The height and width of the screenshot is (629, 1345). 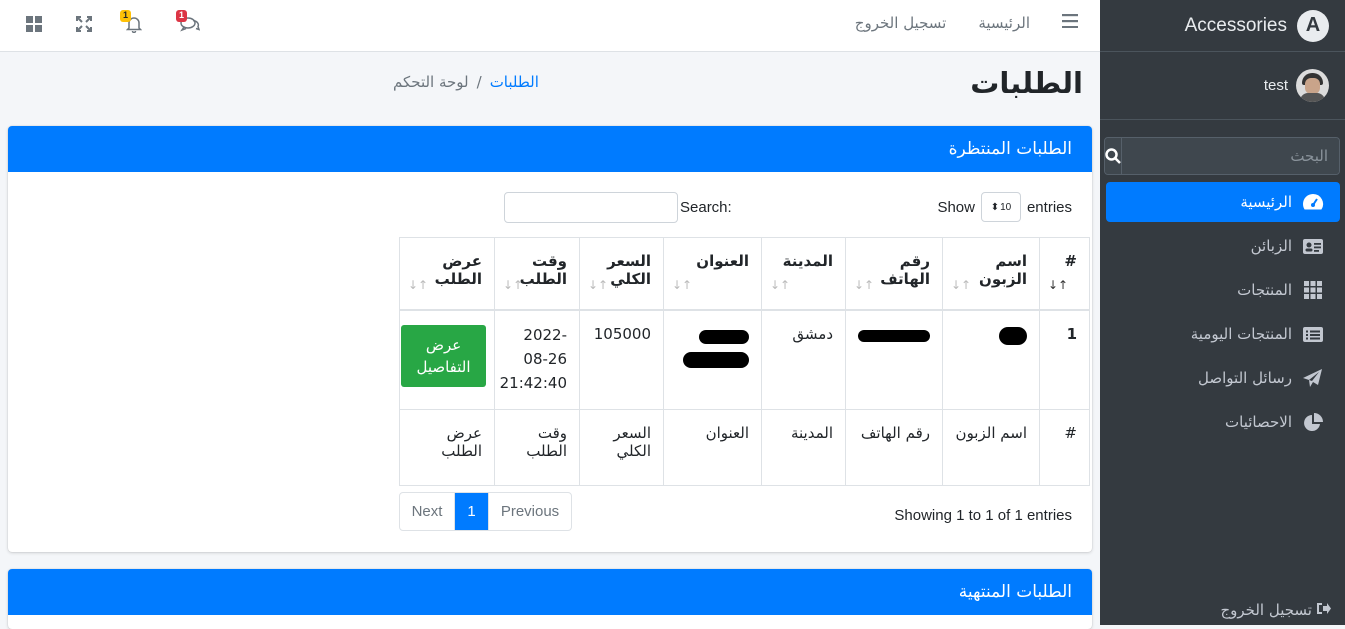 I want to click on search-button, so click(x=1113, y=156).